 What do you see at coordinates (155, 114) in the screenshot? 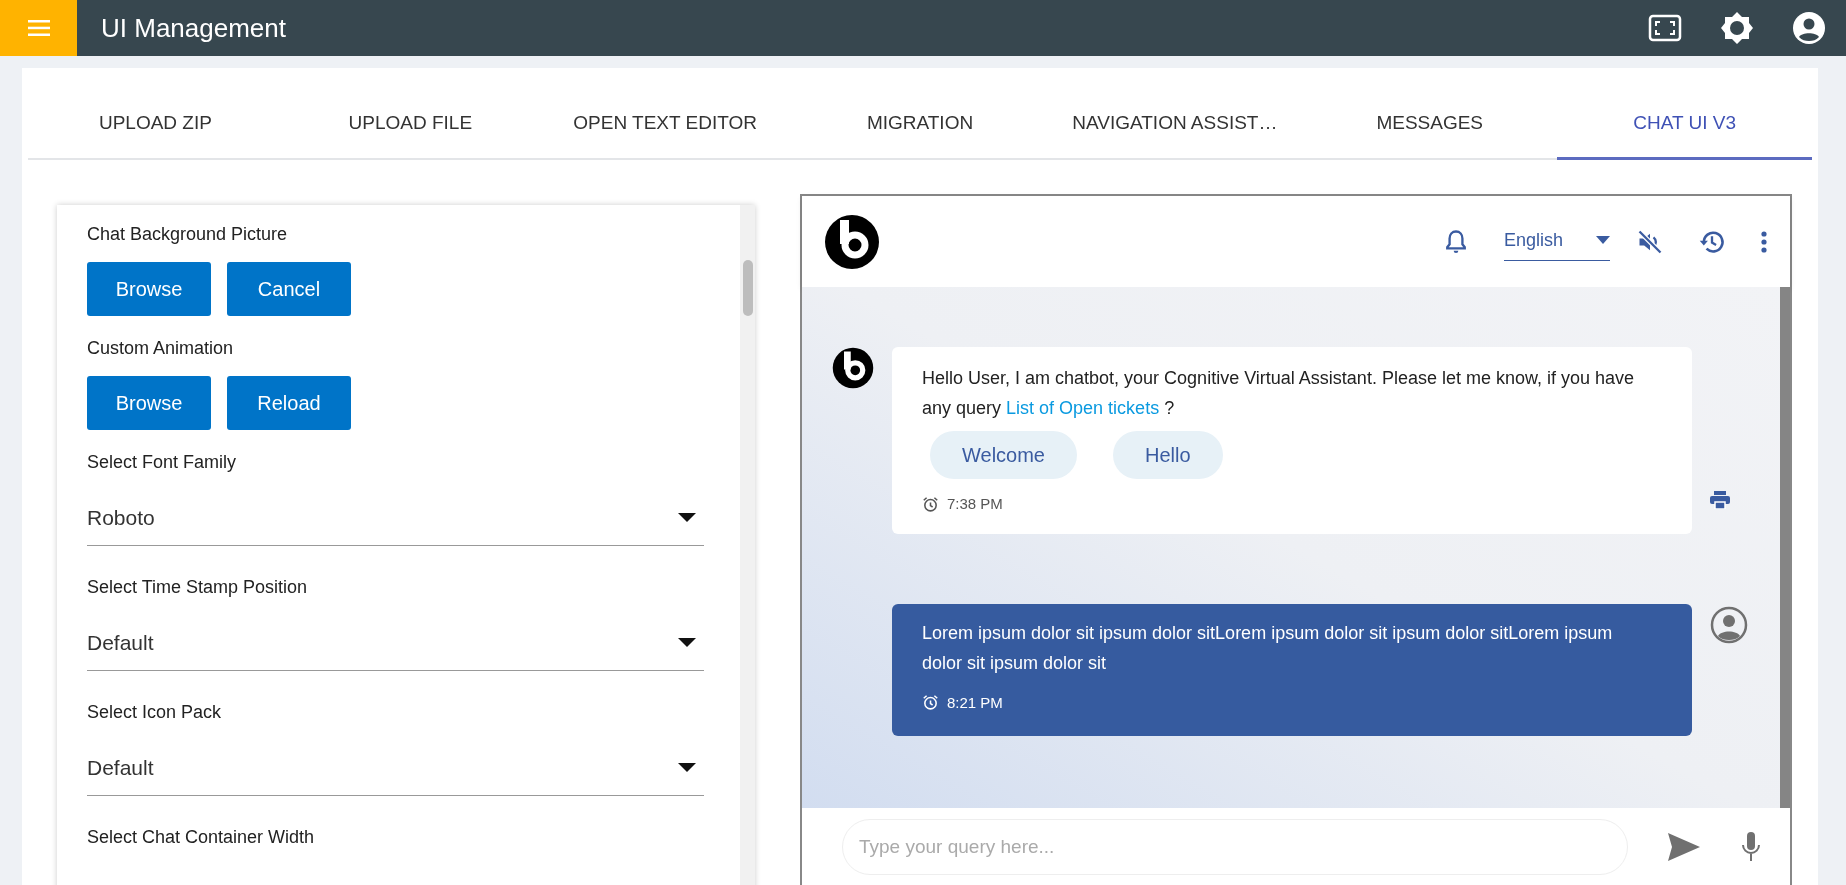
I see `tab: UPLOAD ZIP` at bounding box center [155, 114].